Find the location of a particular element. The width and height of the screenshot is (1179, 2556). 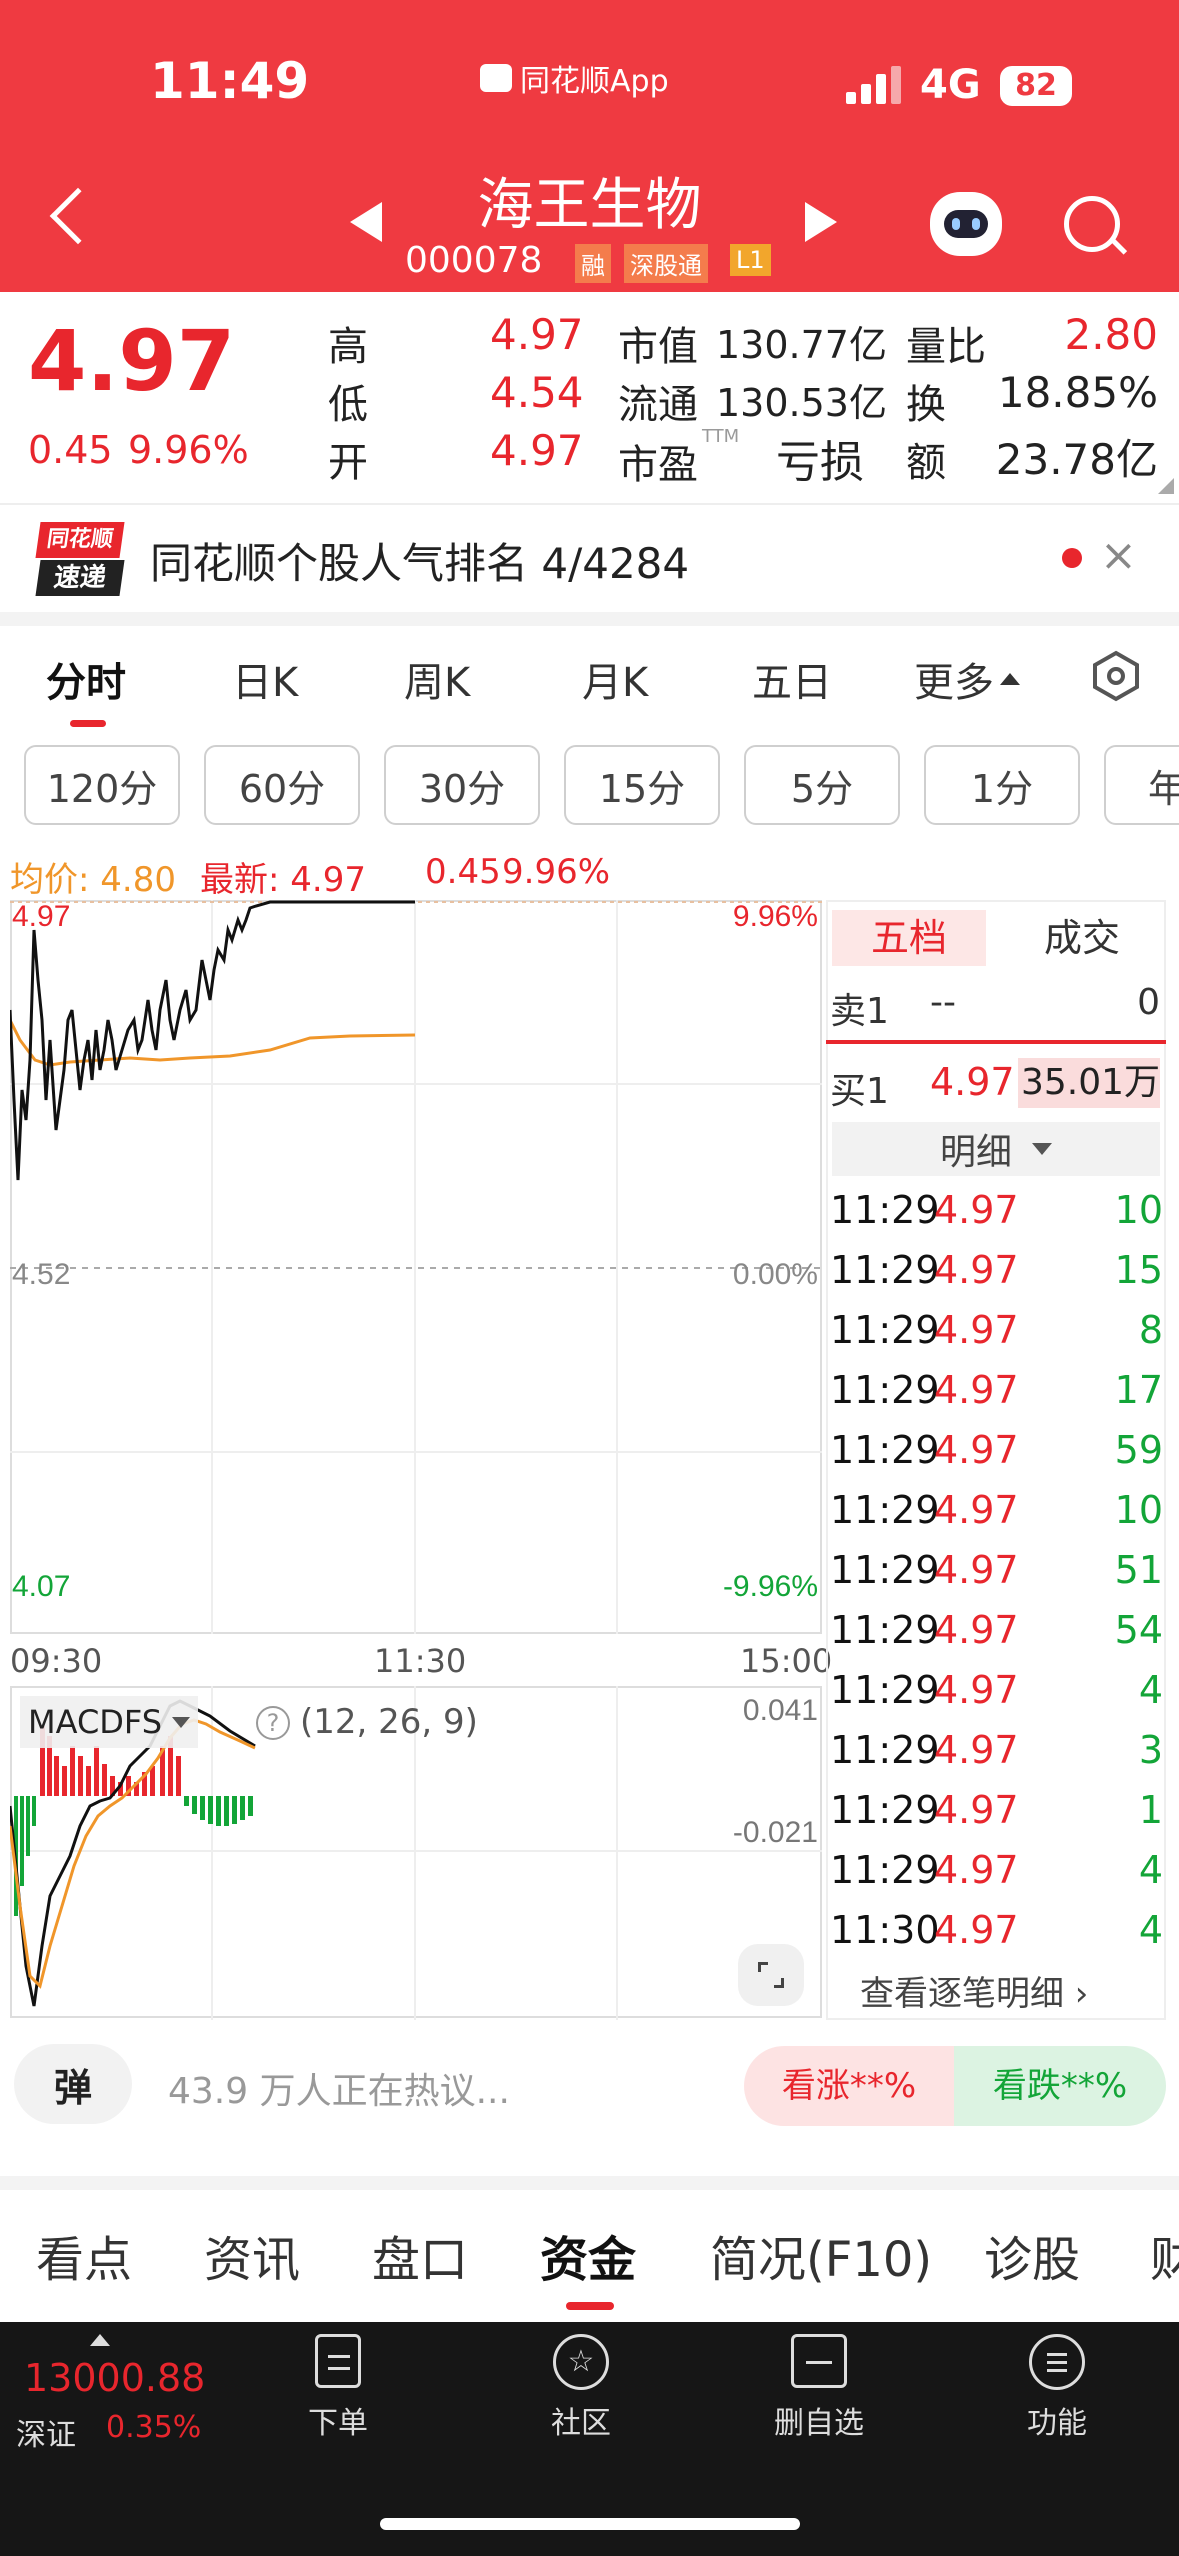

buy1-label: 买1 is located at coordinates (859, 1091).